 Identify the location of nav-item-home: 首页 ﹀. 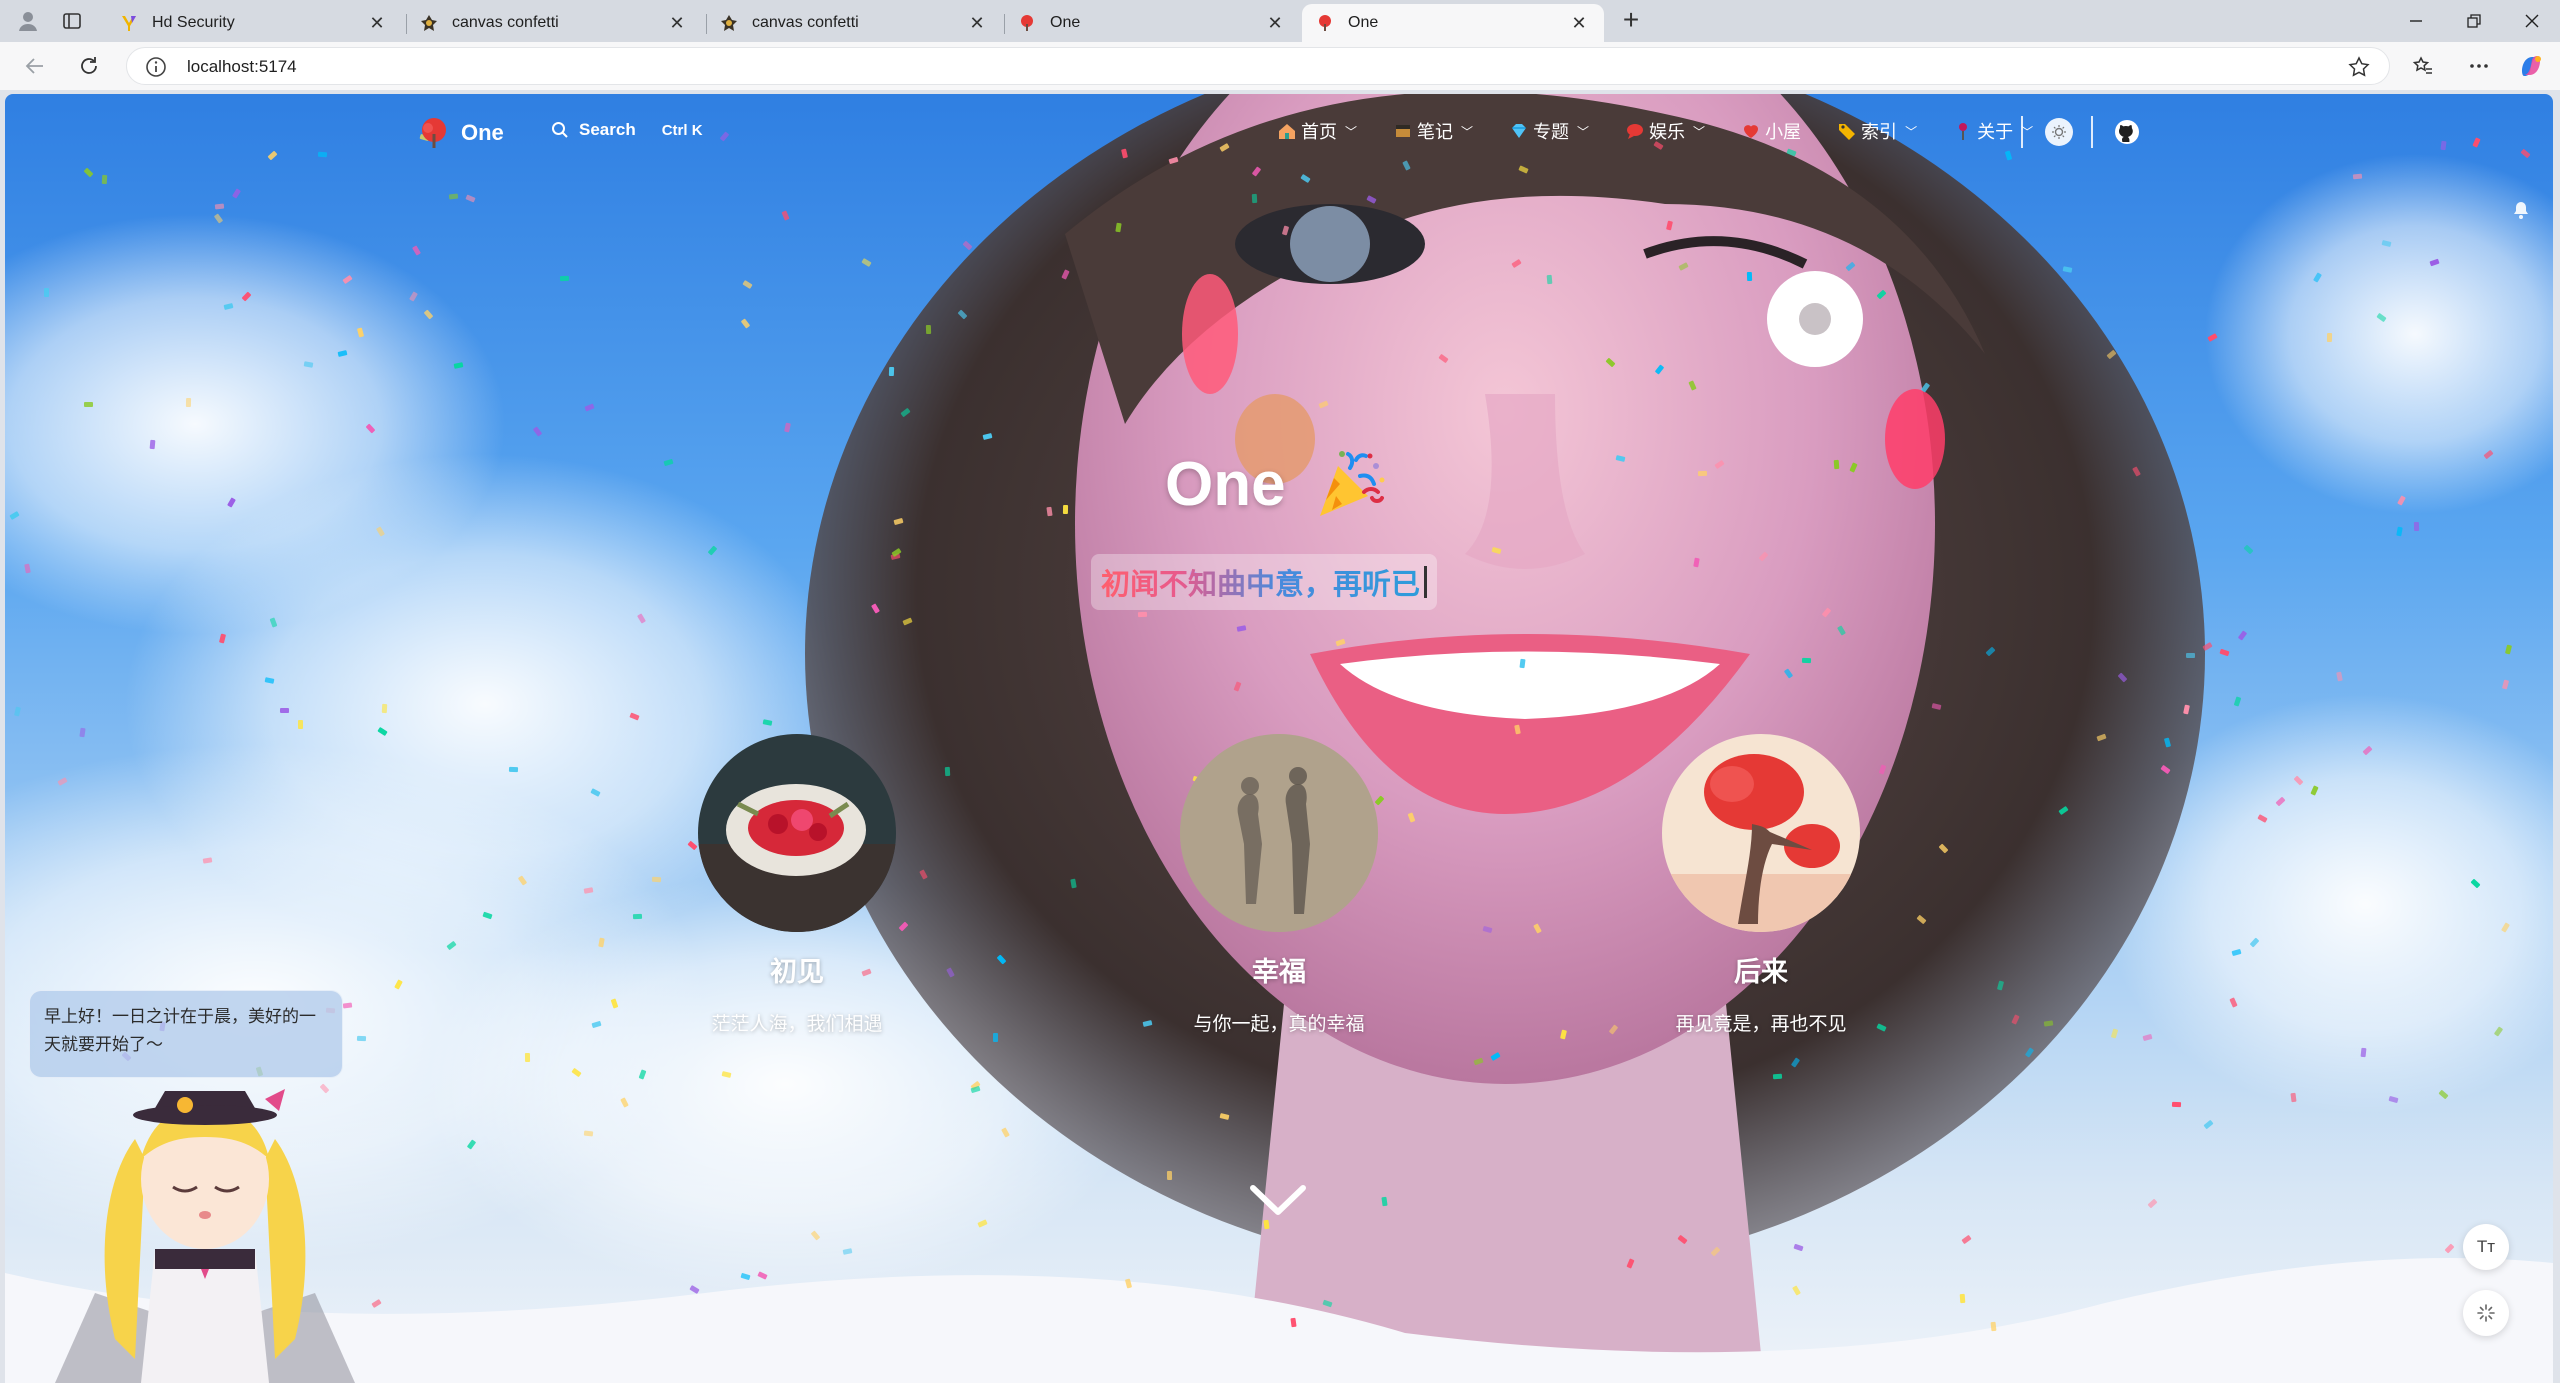
(1317, 131).